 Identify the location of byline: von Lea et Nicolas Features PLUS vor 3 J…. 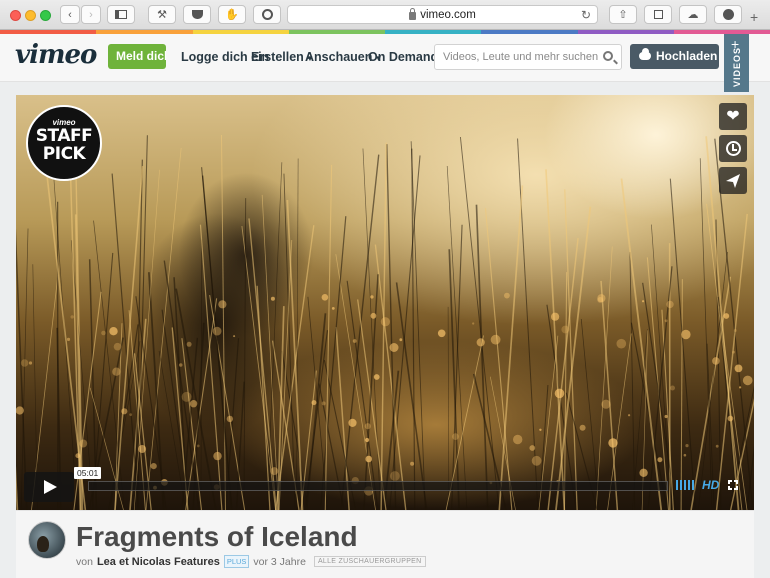
(251, 561).